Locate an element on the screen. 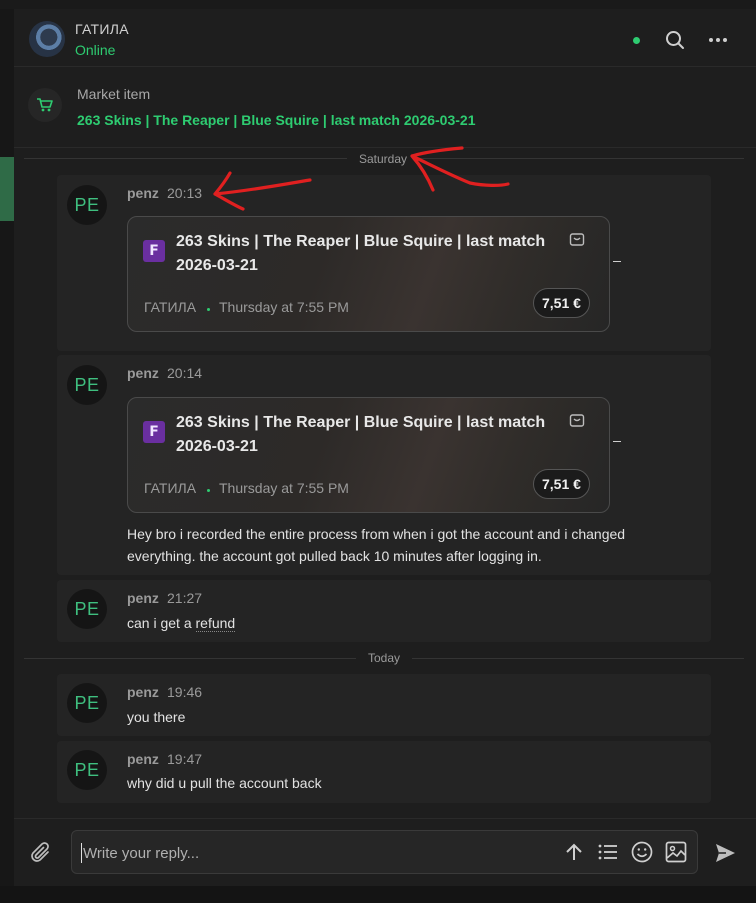  date-separator-label: Saturday is located at coordinates (383, 159).